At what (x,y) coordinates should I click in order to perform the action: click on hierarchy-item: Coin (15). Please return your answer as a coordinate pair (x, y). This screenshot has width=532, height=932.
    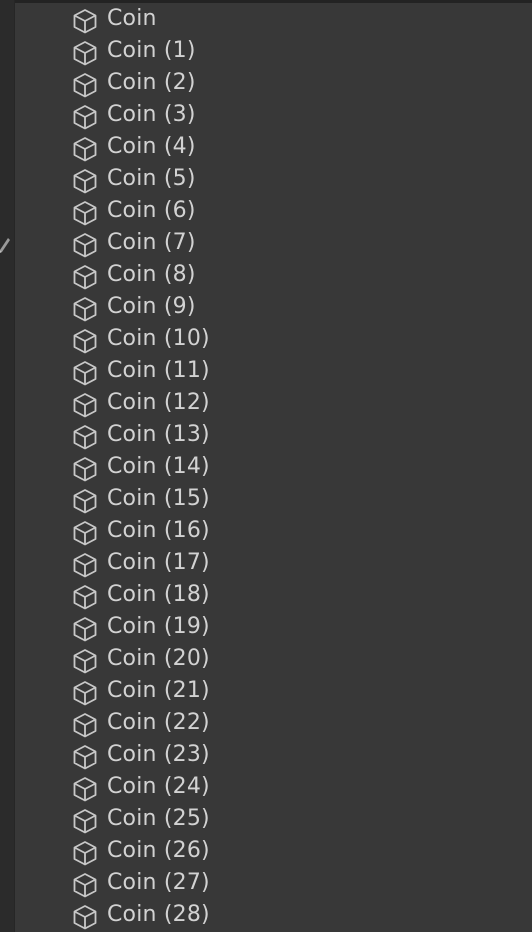
    Looking at the image, I should click on (266, 499).